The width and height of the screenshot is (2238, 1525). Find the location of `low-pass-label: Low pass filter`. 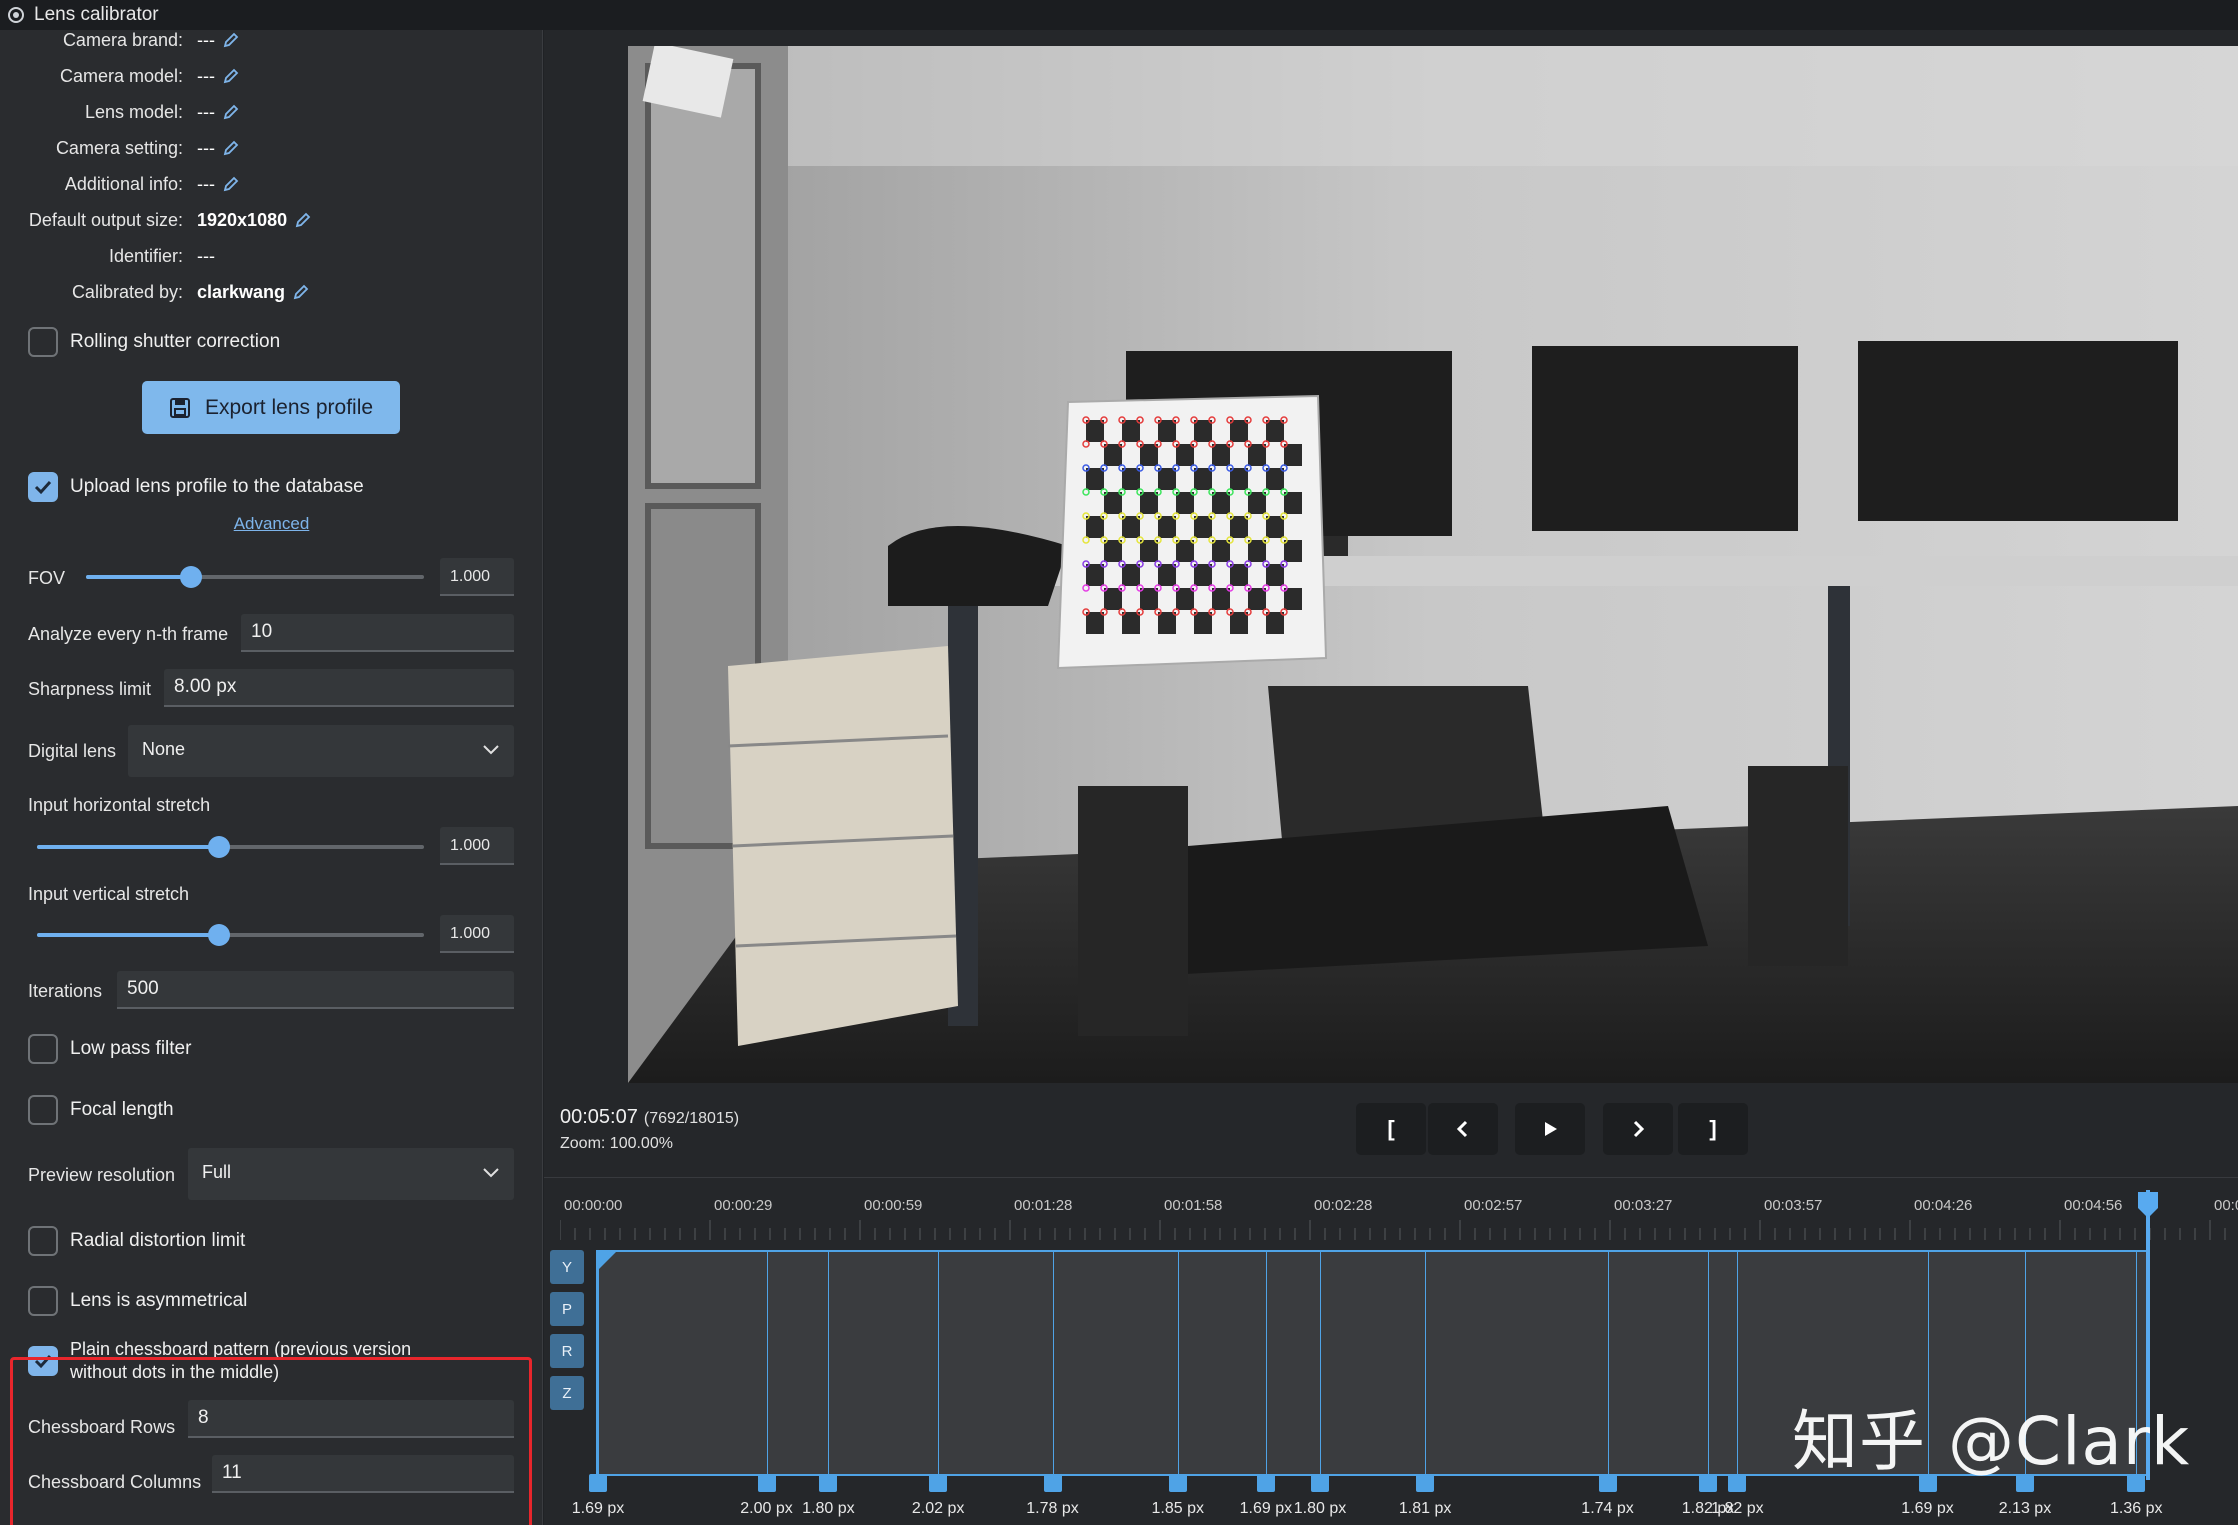

low-pass-label: Low pass filter is located at coordinates (131, 1048).